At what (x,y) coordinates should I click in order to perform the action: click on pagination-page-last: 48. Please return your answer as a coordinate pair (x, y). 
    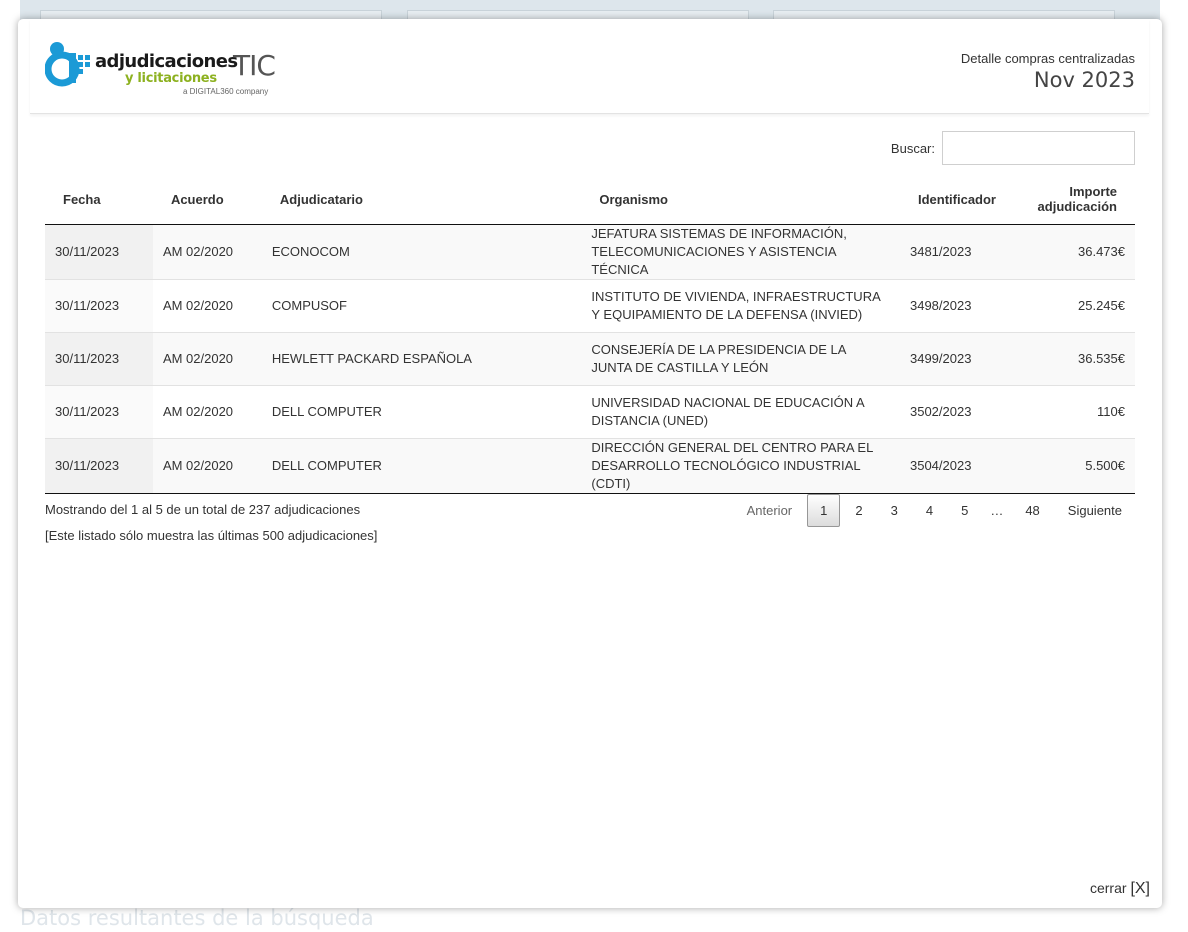
    Looking at the image, I should click on (1032, 510).